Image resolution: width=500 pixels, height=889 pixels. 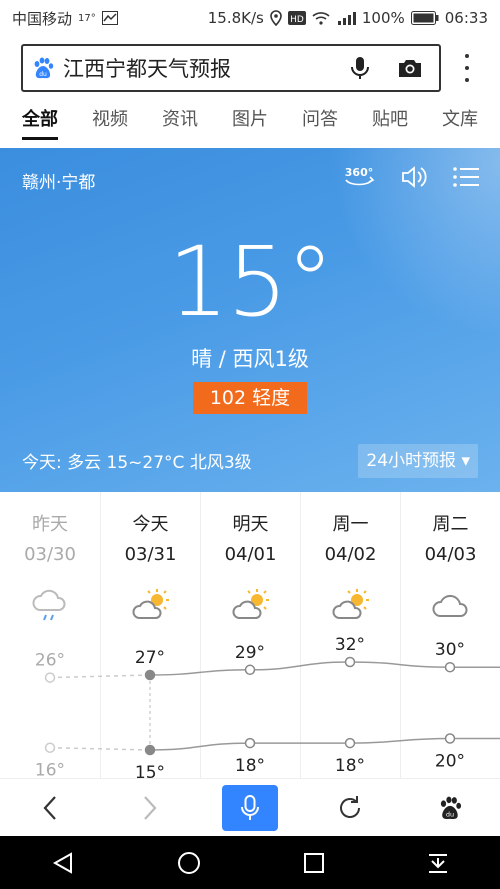 I want to click on day-date: 04/01, so click(x=250, y=554).